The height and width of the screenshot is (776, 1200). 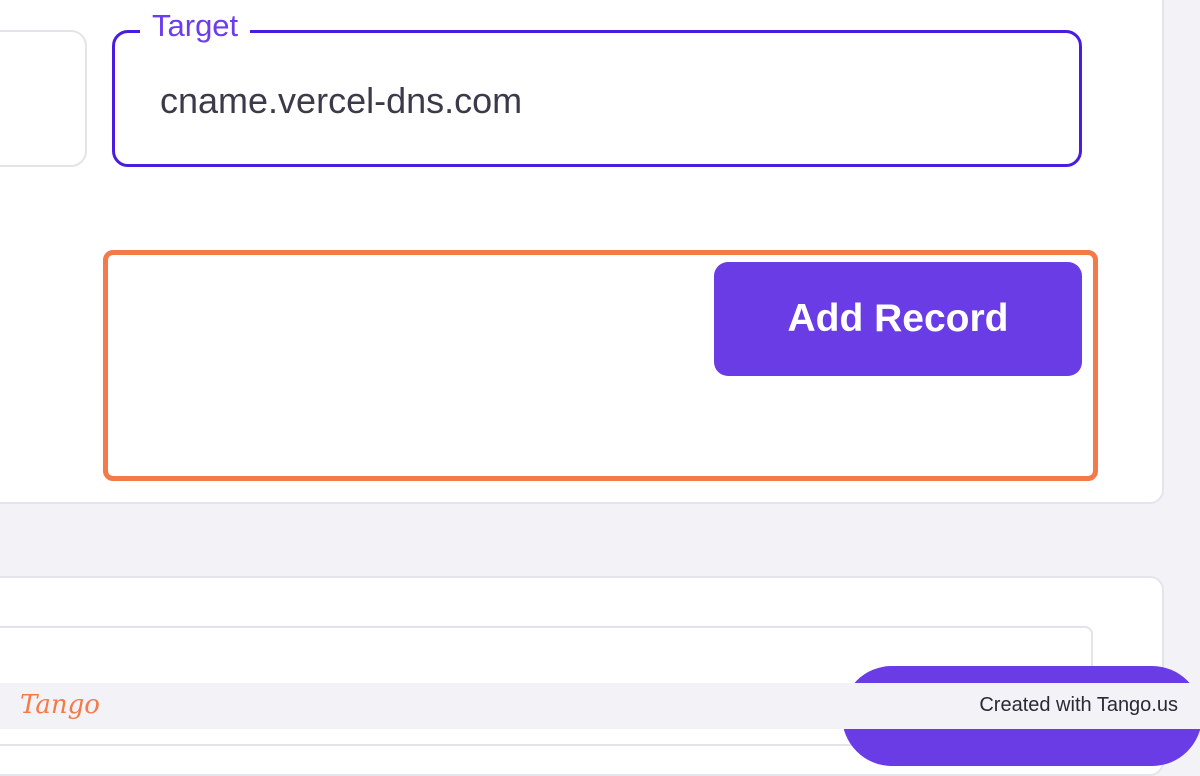 What do you see at coordinates (600, 101) in the screenshot?
I see `target-input` at bounding box center [600, 101].